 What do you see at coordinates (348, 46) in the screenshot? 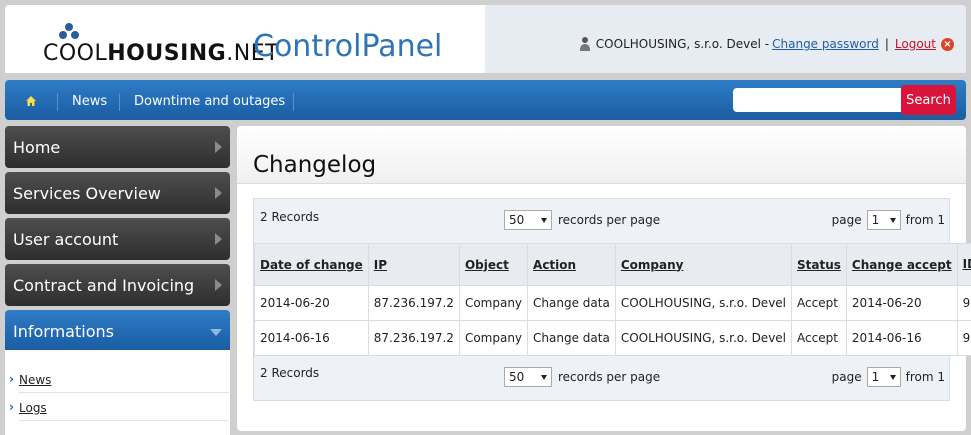
I see `app-title: ControlPanel` at bounding box center [348, 46].